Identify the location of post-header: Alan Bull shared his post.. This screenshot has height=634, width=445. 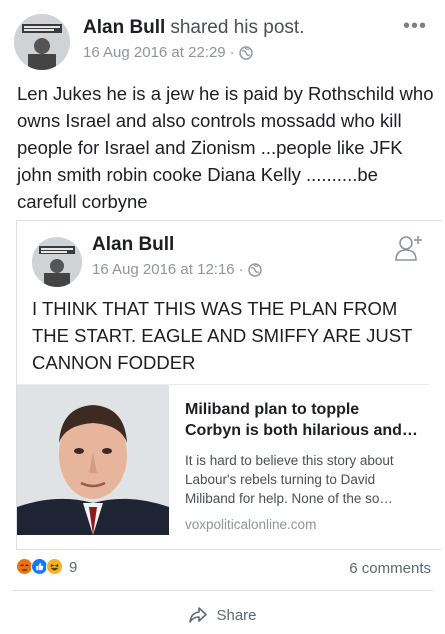
(193, 28).